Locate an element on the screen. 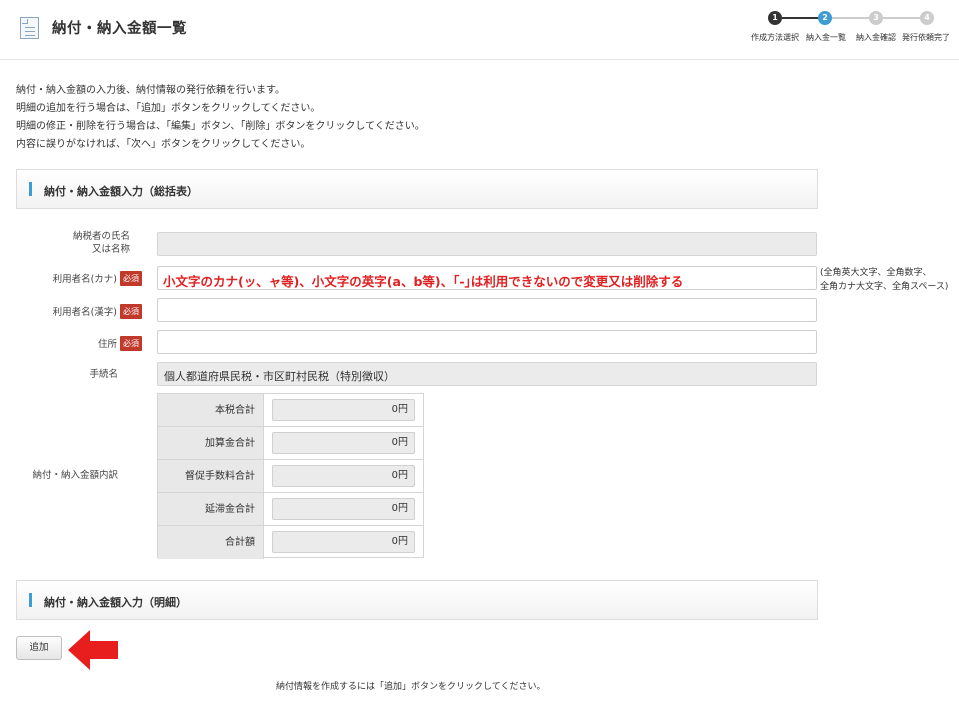 The width and height of the screenshot is (959, 701). procedure-label: 手続名 is located at coordinates (103, 374).